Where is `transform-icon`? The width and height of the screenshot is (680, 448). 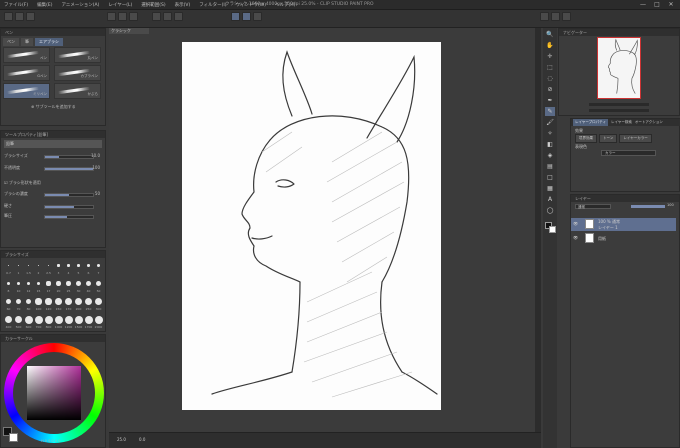 transform-icon is located at coordinates (156, 16).